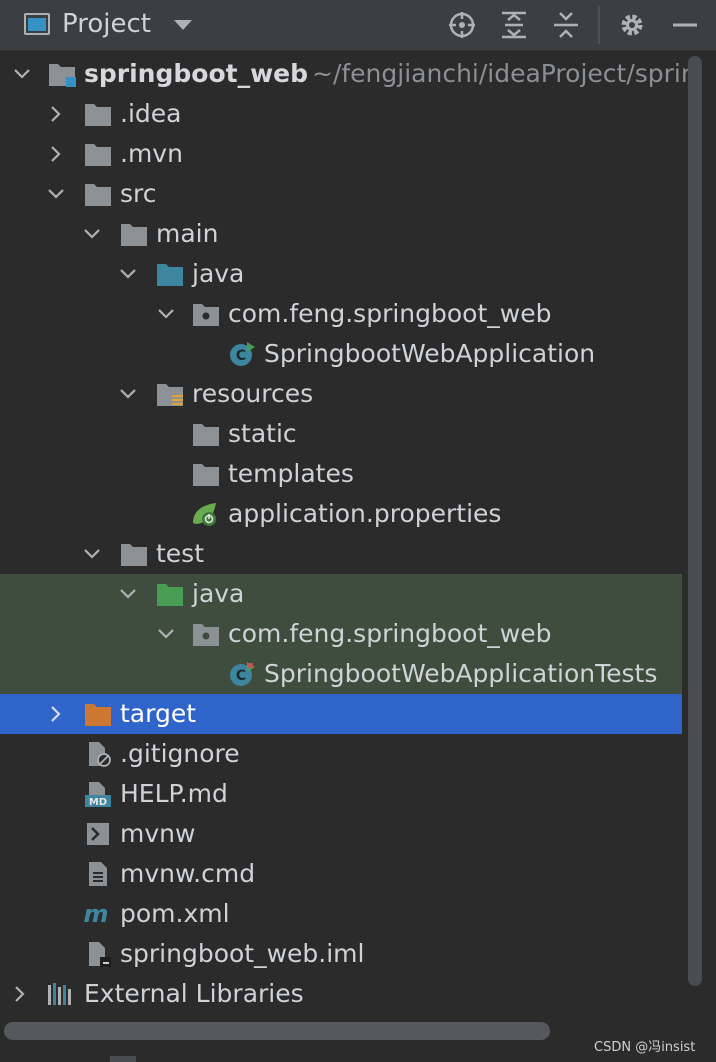  Describe the element at coordinates (342, 874) in the screenshot. I see `tree-row-mvnw-cmd: mvnw.cmd` at that location.